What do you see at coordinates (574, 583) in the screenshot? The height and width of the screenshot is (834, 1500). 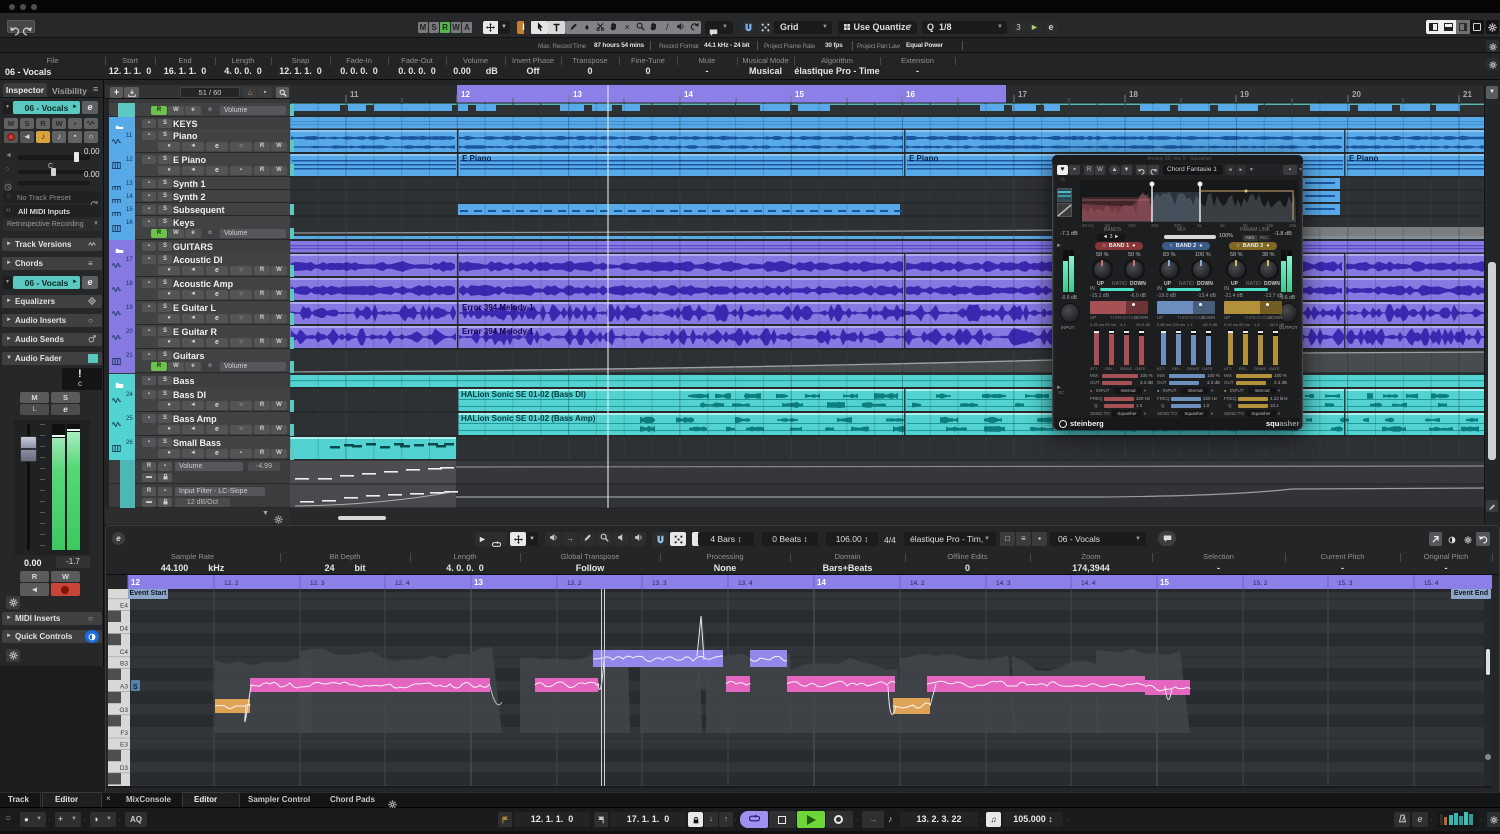 I see `svg-text: 13. 2` at bounding box center [574, 583].